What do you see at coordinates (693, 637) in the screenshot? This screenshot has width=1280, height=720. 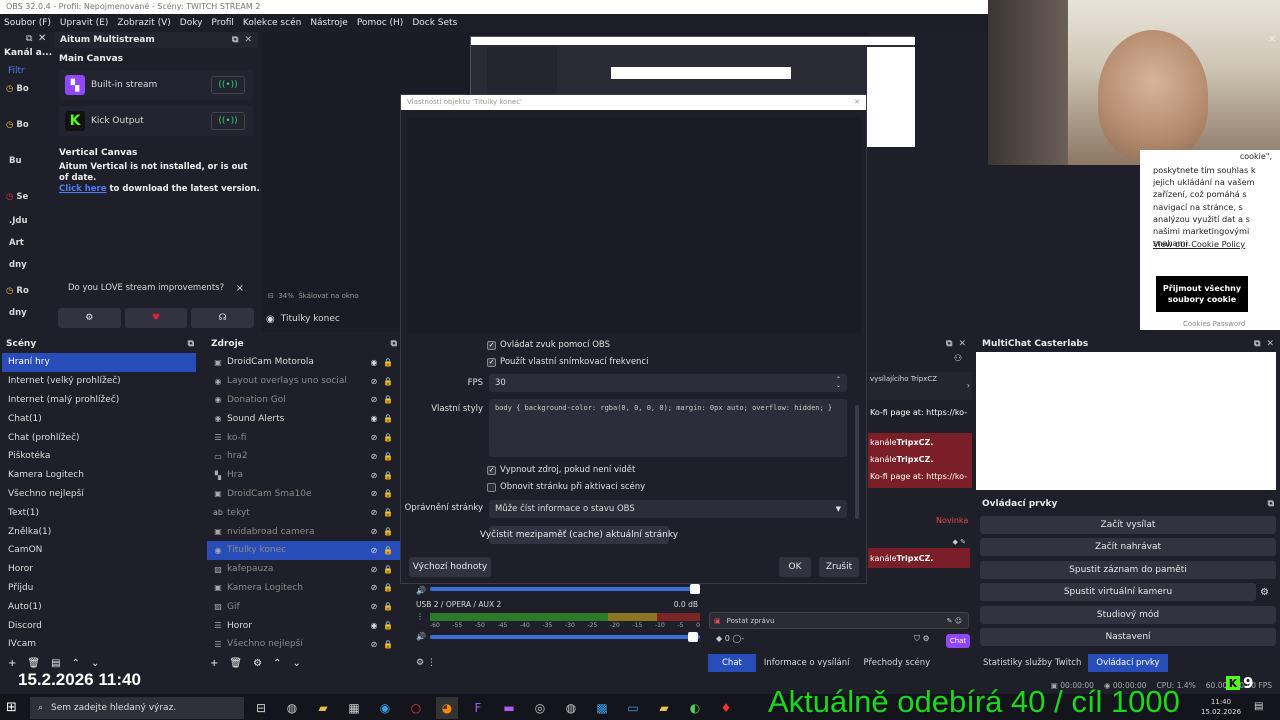 I see `volume-slider-handle` at bounding box center [693, 637].